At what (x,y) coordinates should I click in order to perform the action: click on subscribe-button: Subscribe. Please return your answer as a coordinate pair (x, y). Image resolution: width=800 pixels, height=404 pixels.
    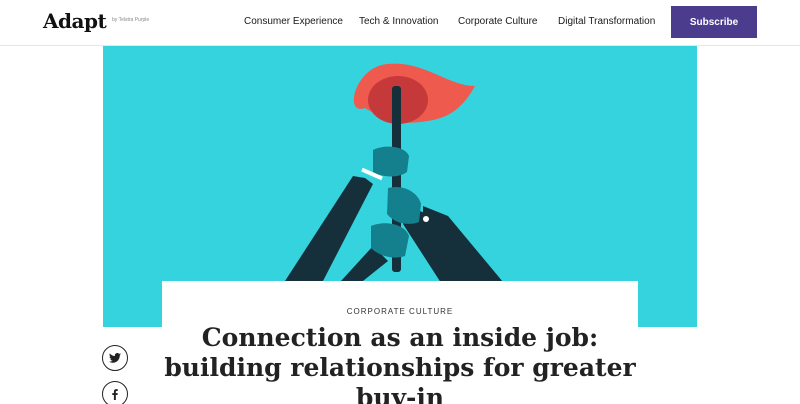
    Looking at the image, I should click on (714, 22).